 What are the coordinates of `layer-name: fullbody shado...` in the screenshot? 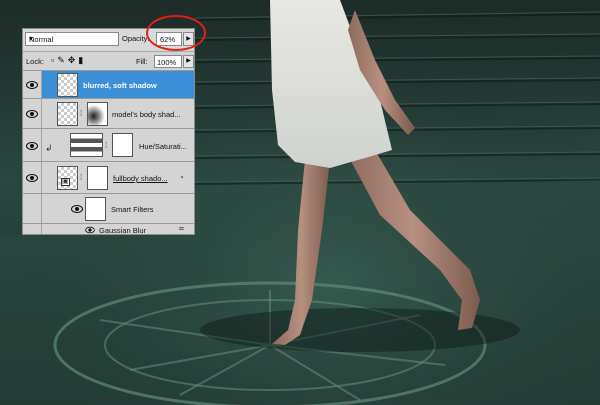 It's located at (140, 178).